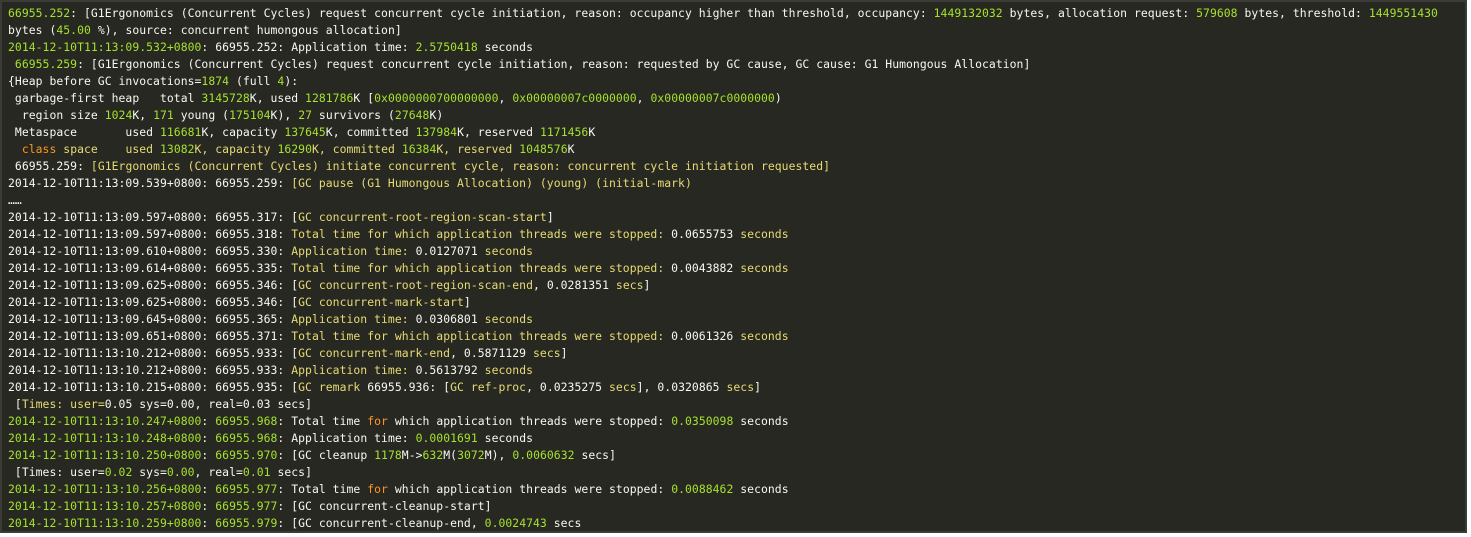  What do you see at coordinates (308, 47) in the screenshot?
I see `log-segment: : 66955.252: Application time:` at bounding box center [308, 47].